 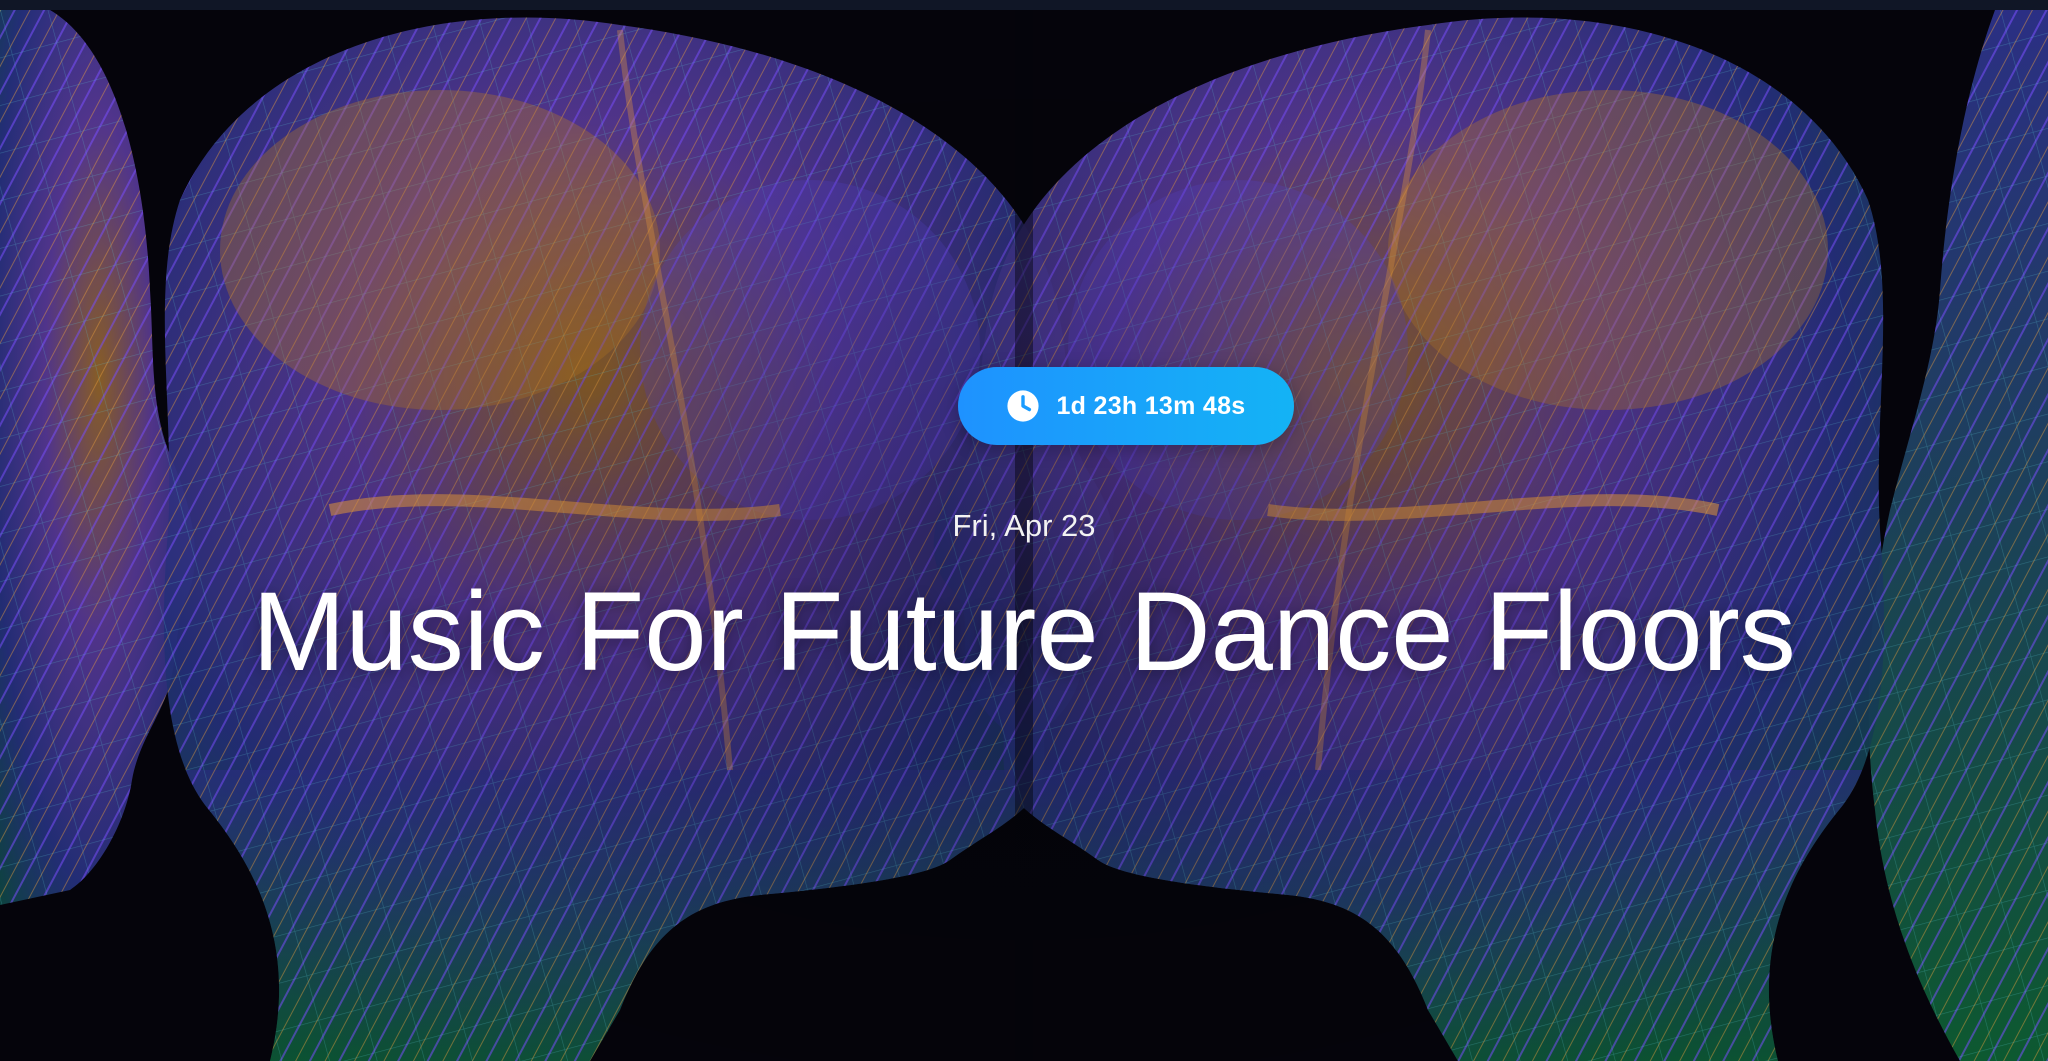 I want to click on countdown-badge: 1d 23h 13m 48s, so click(x=1126, y=406).